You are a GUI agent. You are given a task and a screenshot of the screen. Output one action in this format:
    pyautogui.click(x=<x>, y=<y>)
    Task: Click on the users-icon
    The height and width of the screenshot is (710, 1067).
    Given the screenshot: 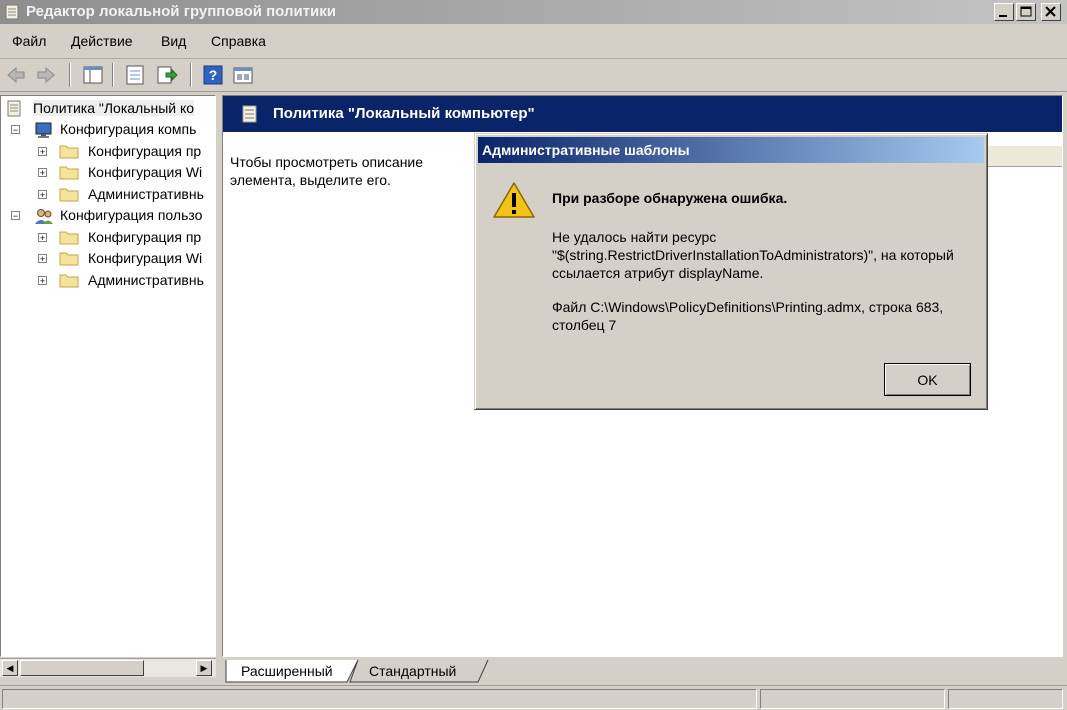 What is the action you would take?
    pyautogui.click(x=44, y=216)
    